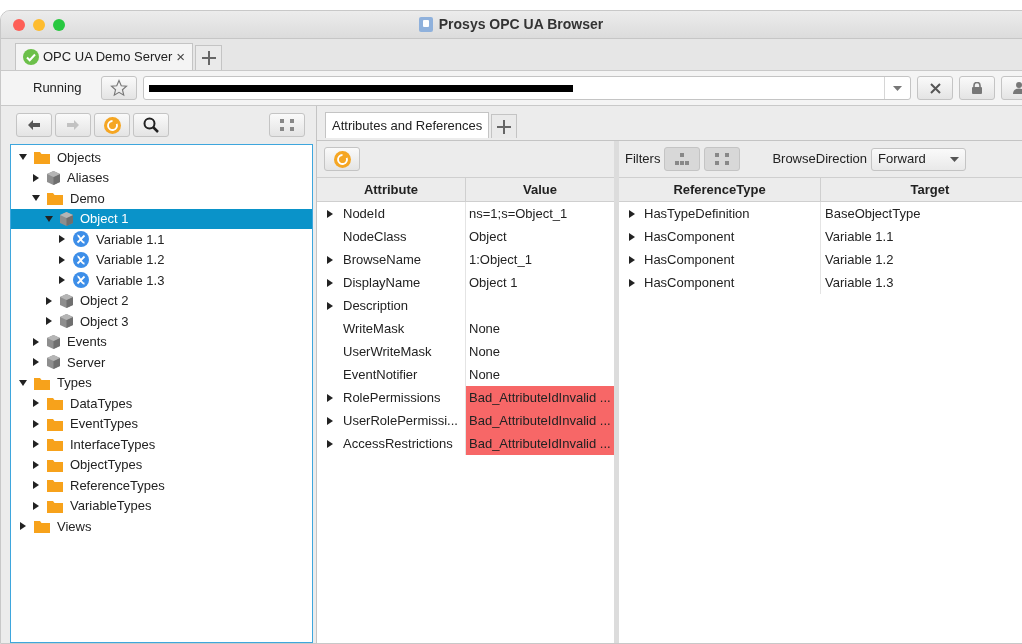 The height and width of the screenshot is (644, 1022). I want to click on left-arrow-icon, so click(34, 125).